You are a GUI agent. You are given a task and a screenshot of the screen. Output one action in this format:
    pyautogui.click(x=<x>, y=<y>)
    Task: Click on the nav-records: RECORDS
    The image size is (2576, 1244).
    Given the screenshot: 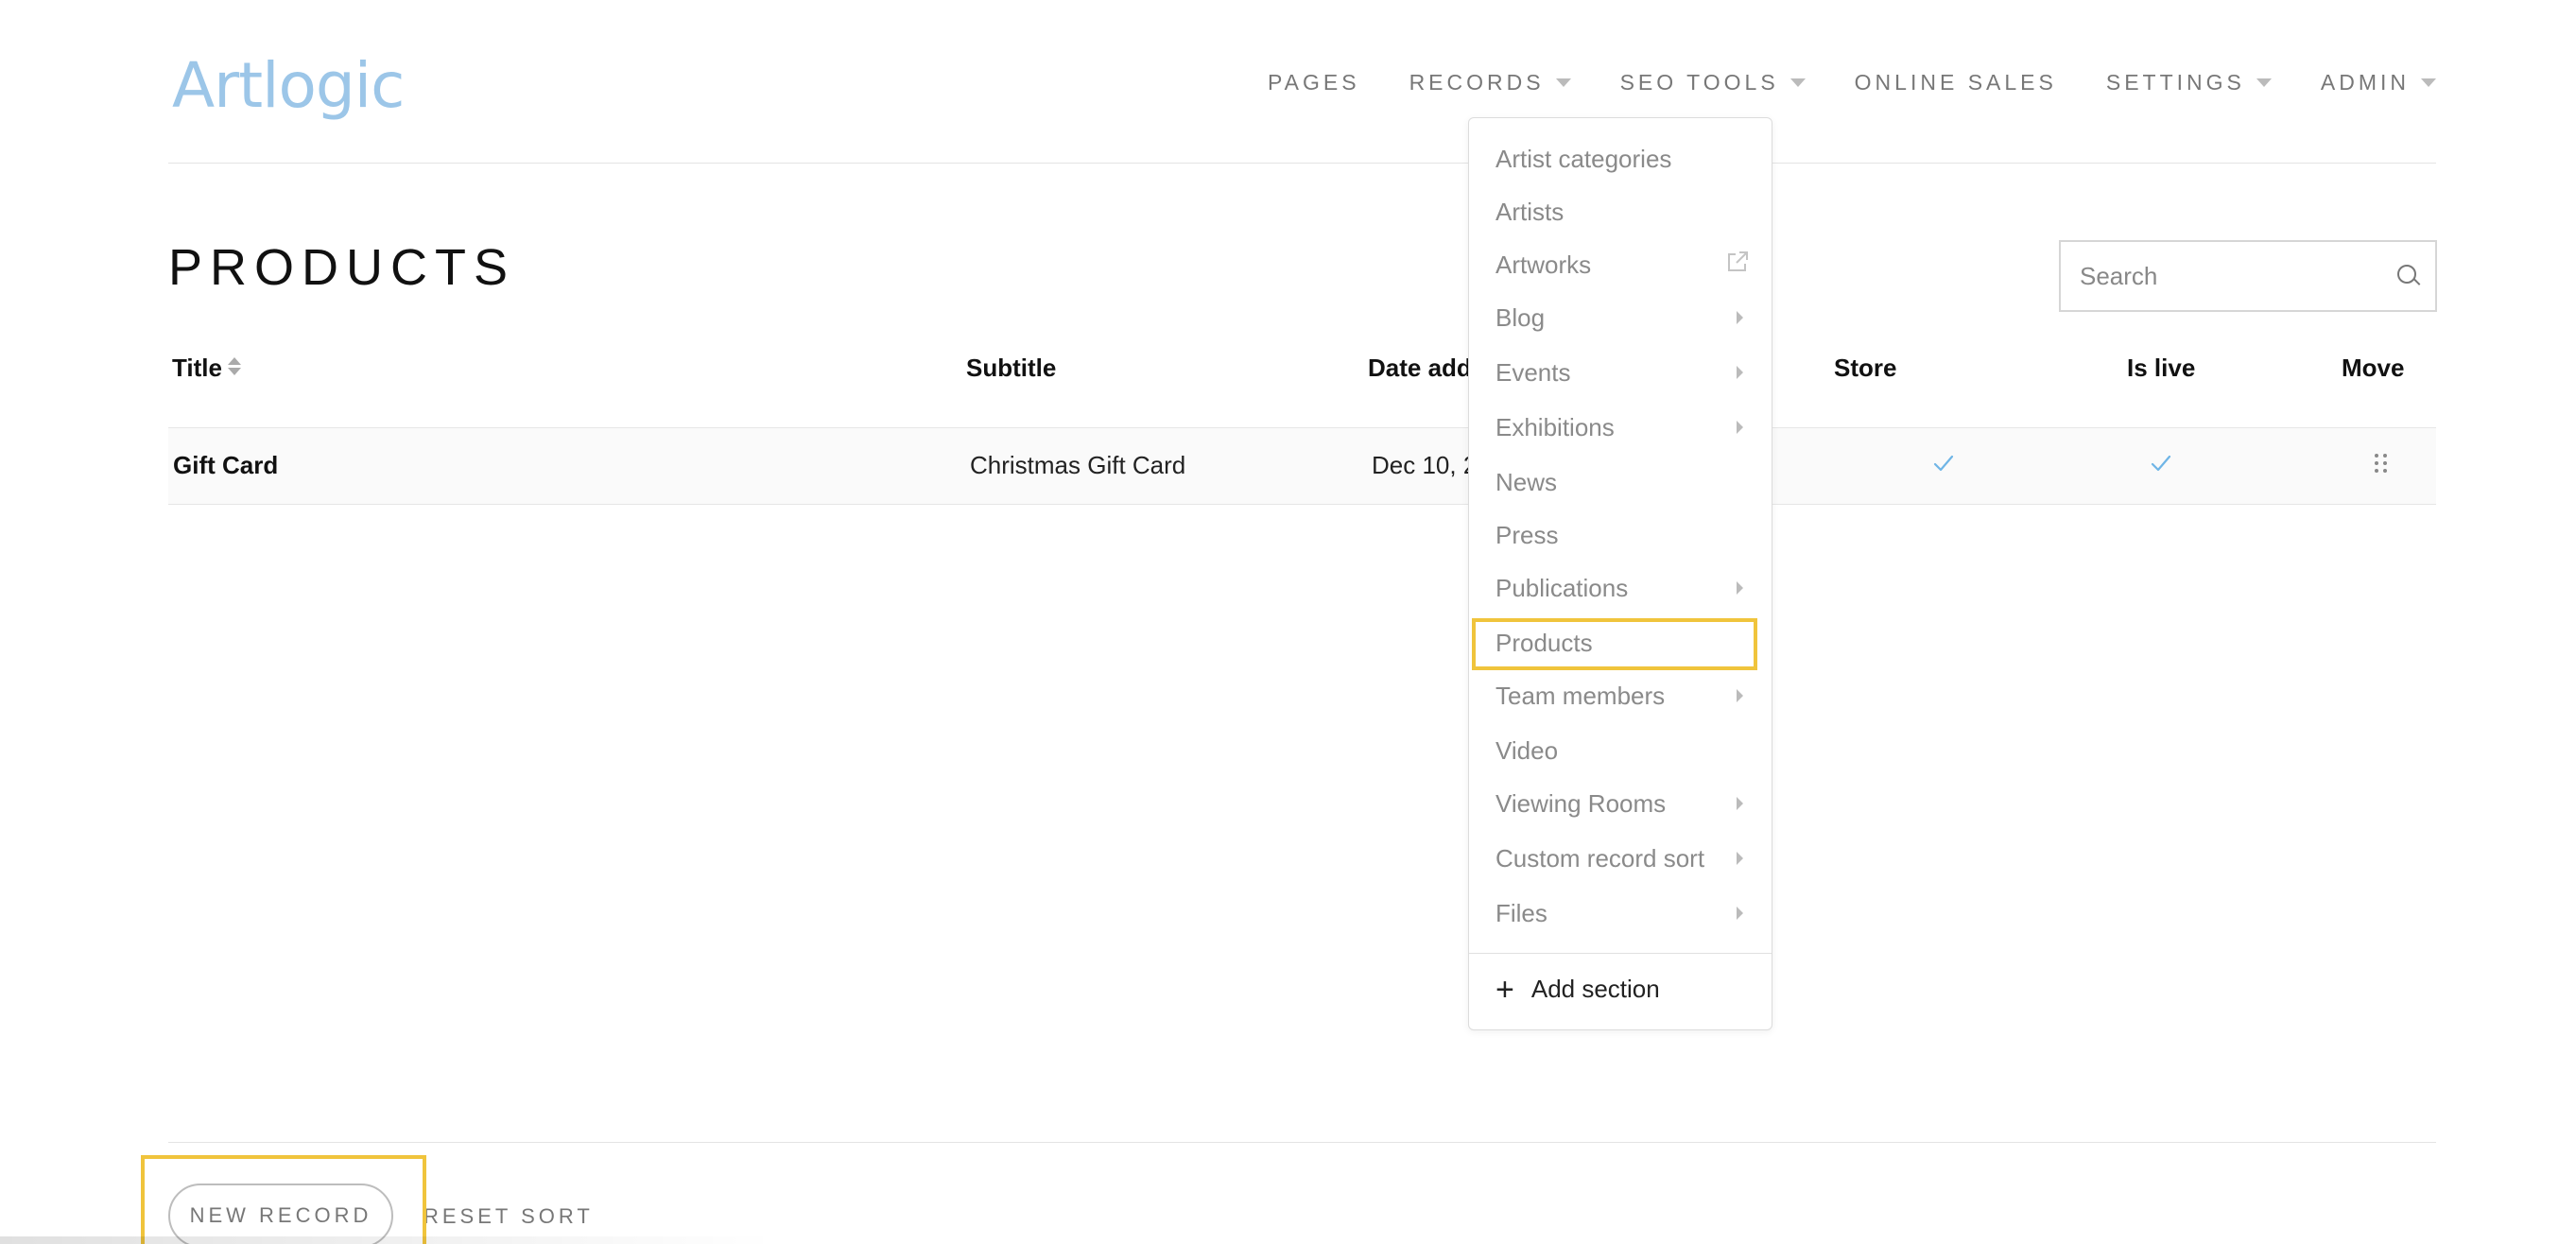 What is the action you would take?
    pyautogui.click(x=1490, y=83)
    